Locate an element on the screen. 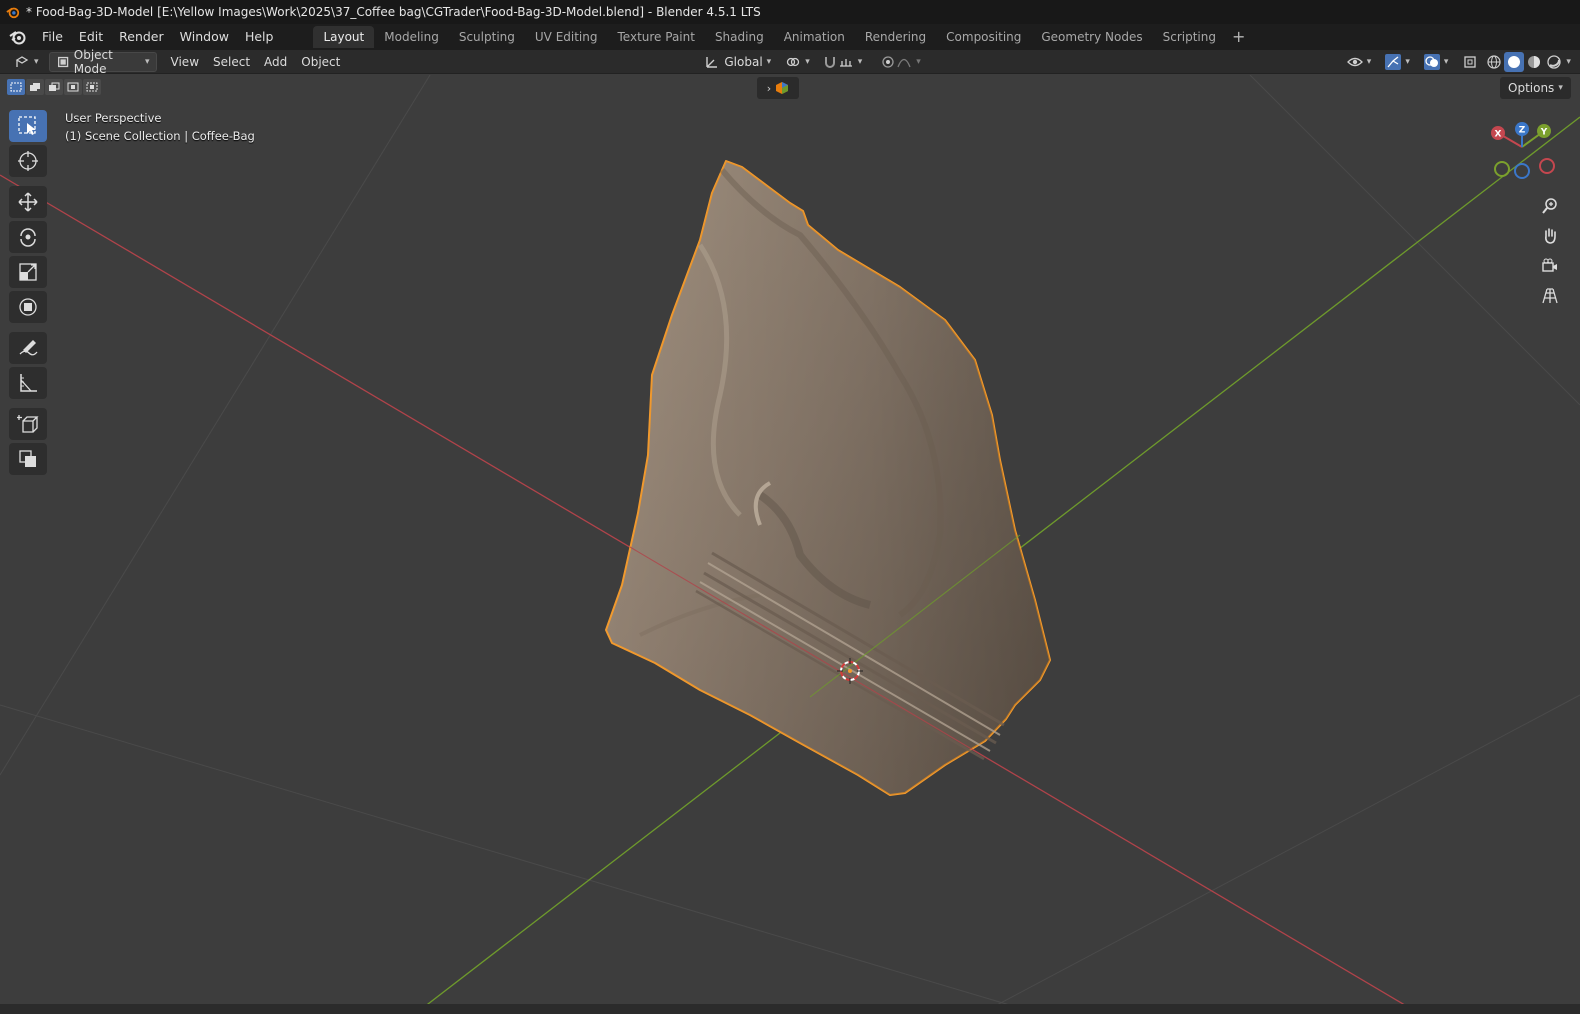  tab-modeling: Modeling is located at coordinates (411, 37).